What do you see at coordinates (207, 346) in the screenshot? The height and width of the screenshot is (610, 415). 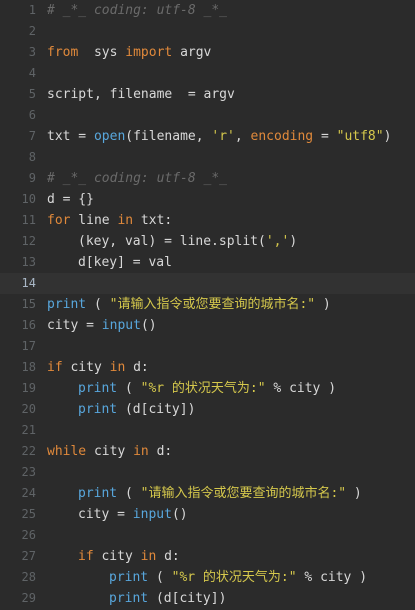 I see `code-line: 17` at bounding box center [207, 346].